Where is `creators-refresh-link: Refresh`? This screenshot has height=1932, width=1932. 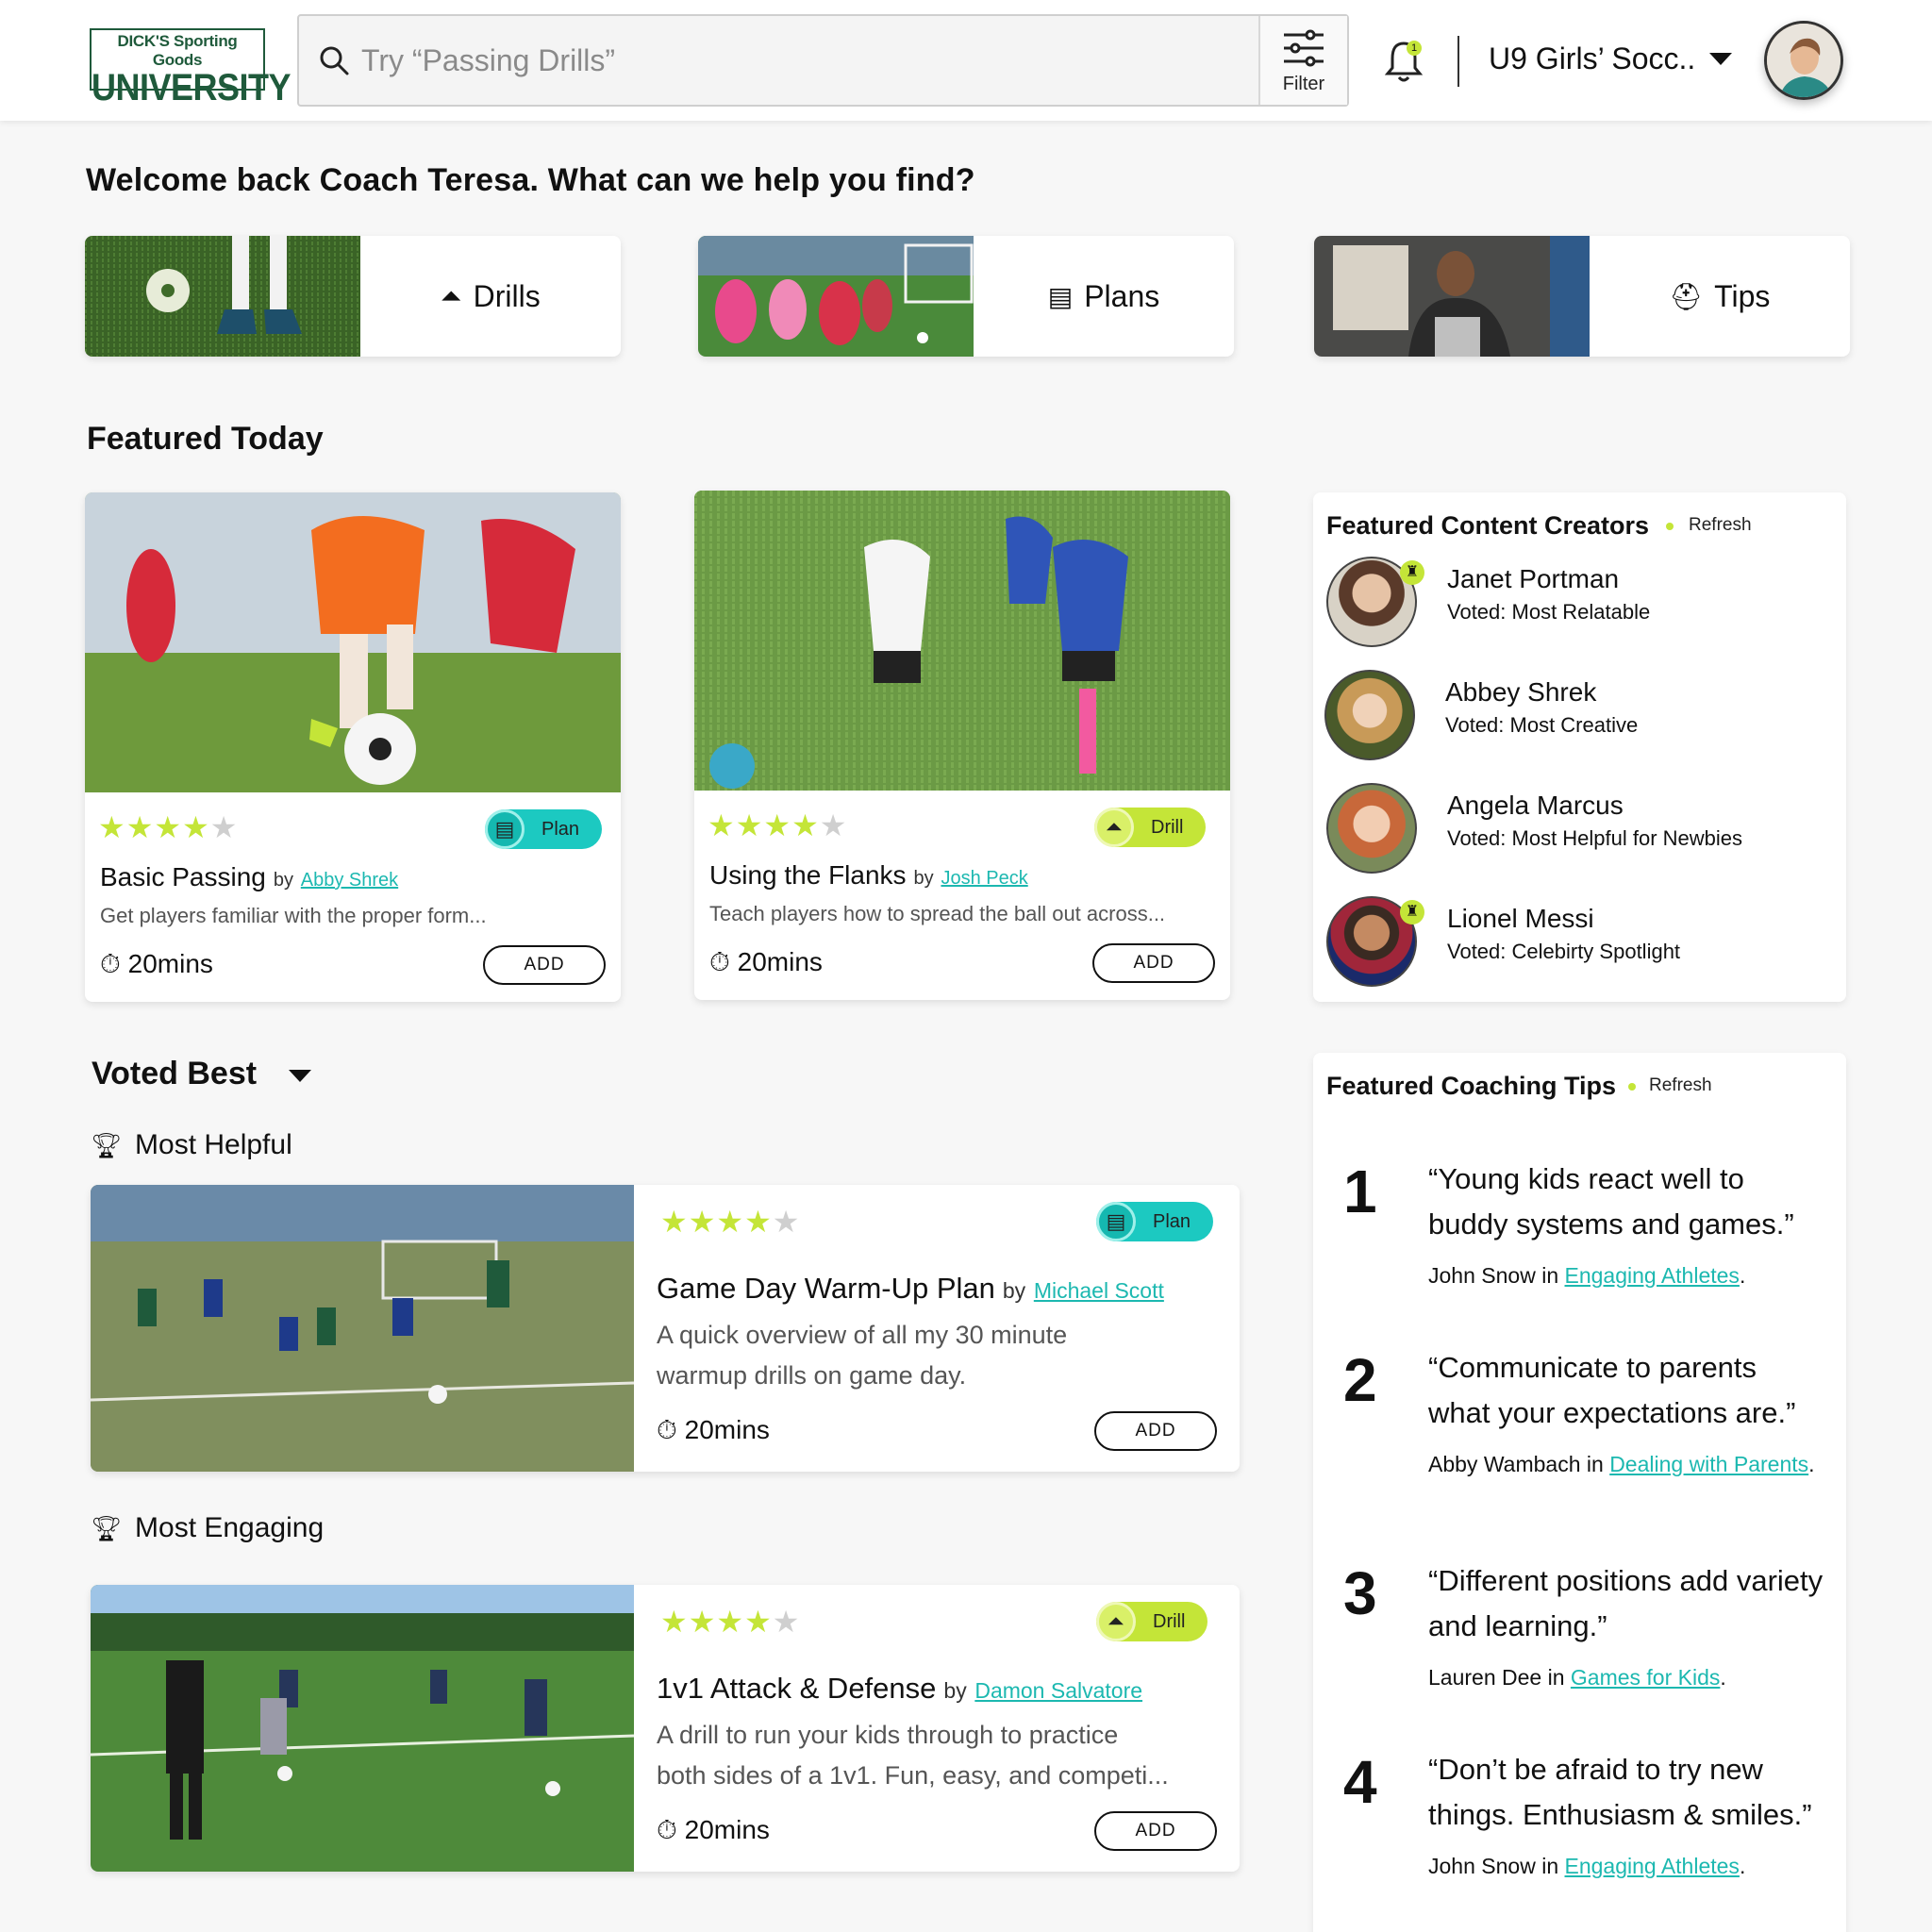 creators-refresh-link: Refresh is located at coordinates (1721, 525).